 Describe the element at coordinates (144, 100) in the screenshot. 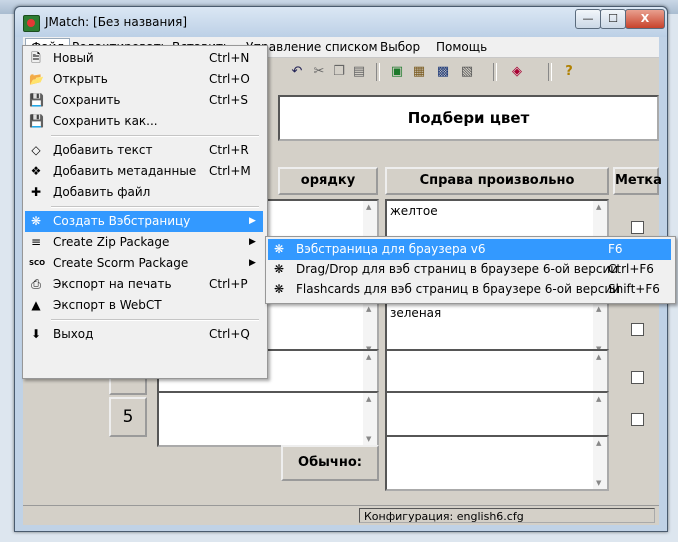

I see `menu-item: 💾 Сохранить Ctrl+S` at that location.